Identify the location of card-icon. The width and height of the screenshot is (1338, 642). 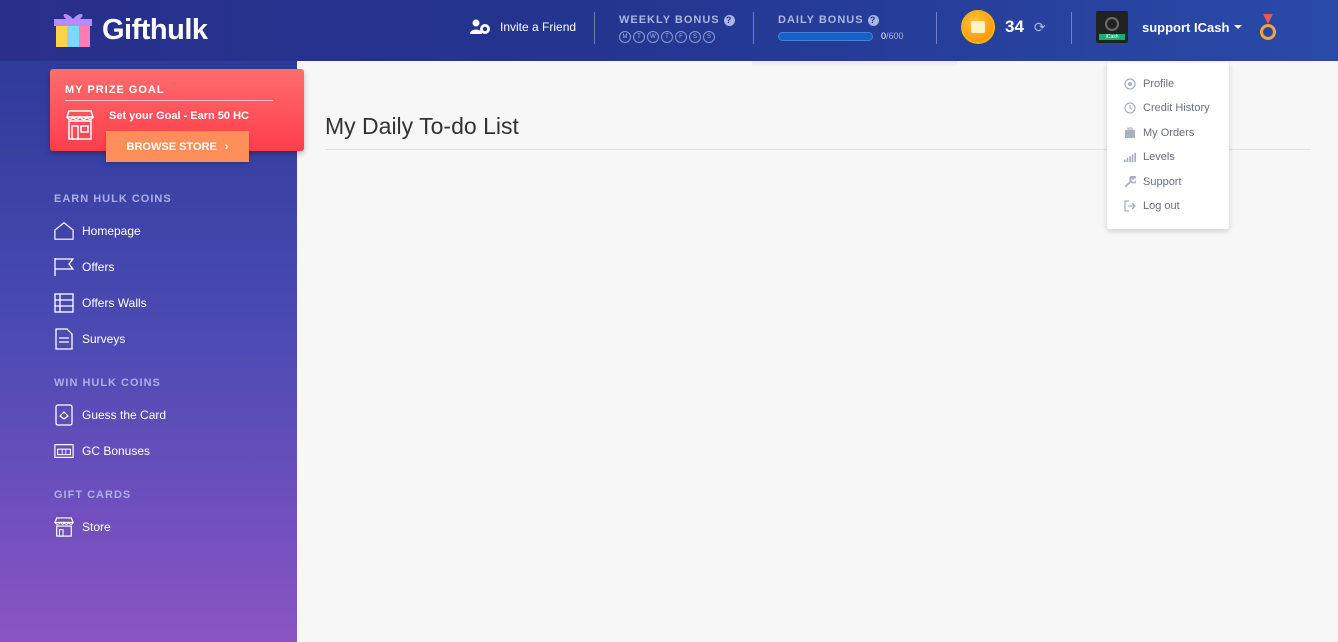
(64, 415).